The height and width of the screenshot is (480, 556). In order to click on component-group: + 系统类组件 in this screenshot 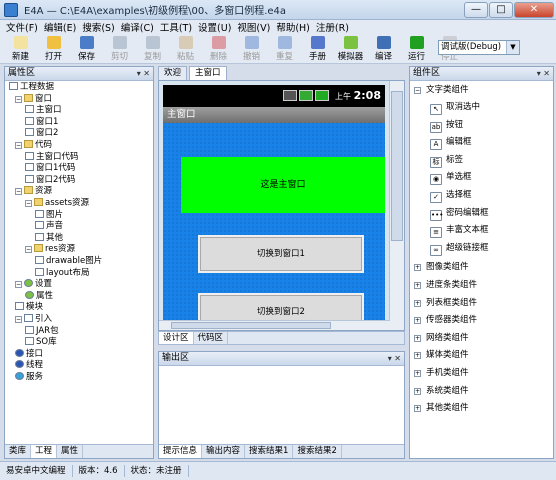, I will do `click(441, 391)`.